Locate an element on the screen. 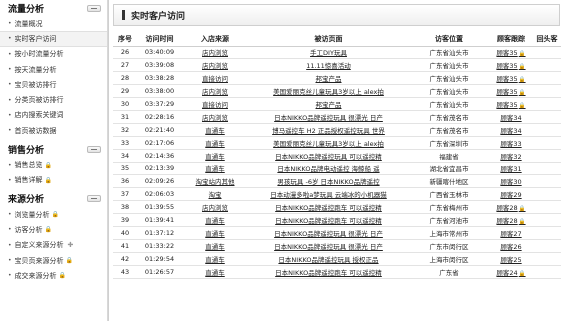 The width and height of the screenshot is (564, 321). cell-track-link: 顾客26 is located at coordinates (510, 247).